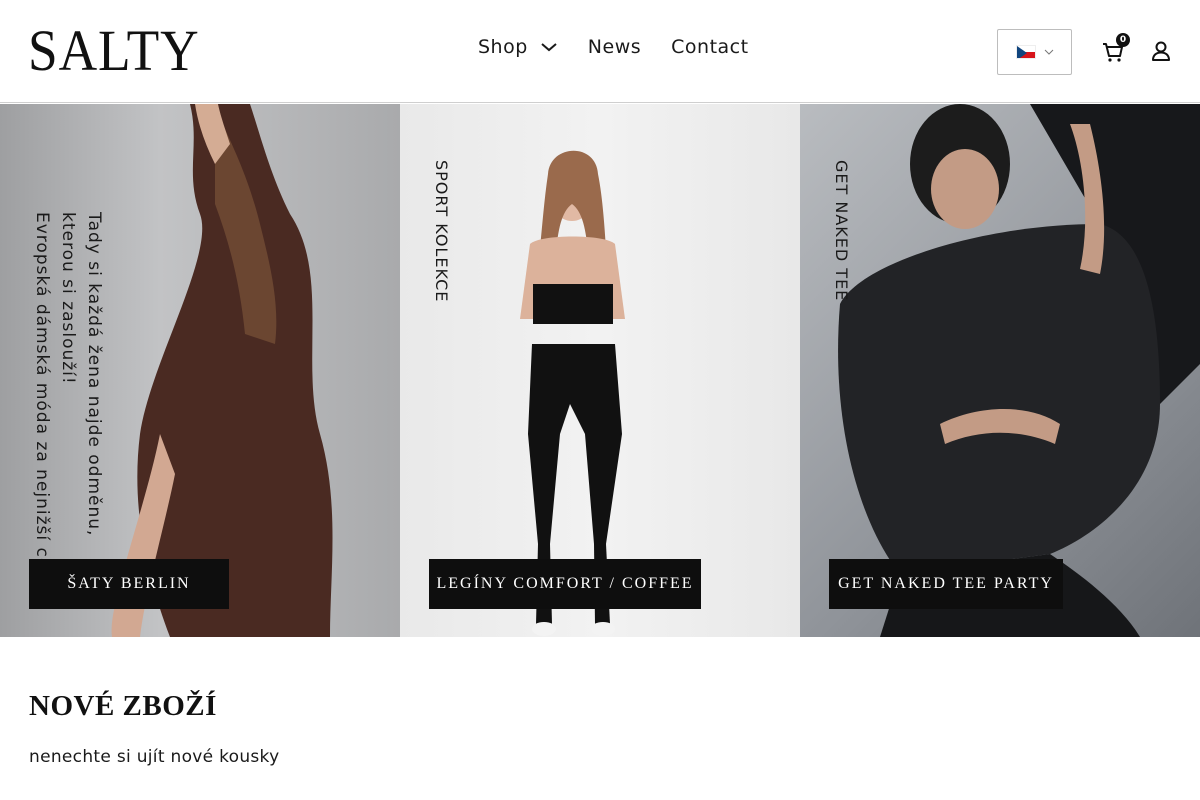 This screenshot has width=1200, height=800. I want to click on cta-button-get-naked-tee: GET NAKED TEE PARTY, so click(946, 584).